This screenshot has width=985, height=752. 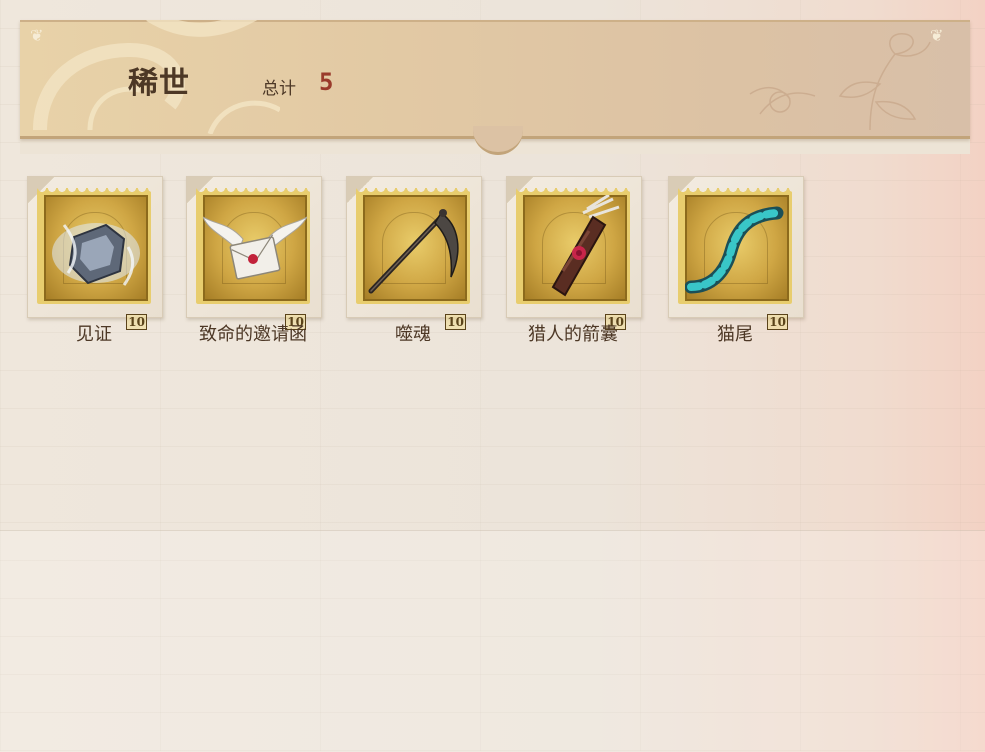 I want to click on category-title: 稀世, so click(x=159, y=83).